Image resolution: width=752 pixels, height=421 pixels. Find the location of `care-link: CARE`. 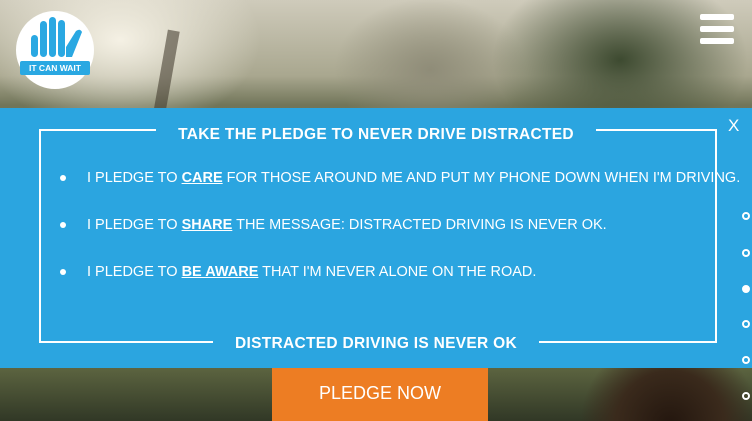

care-link: CARE is located at coordinates (202, 178).